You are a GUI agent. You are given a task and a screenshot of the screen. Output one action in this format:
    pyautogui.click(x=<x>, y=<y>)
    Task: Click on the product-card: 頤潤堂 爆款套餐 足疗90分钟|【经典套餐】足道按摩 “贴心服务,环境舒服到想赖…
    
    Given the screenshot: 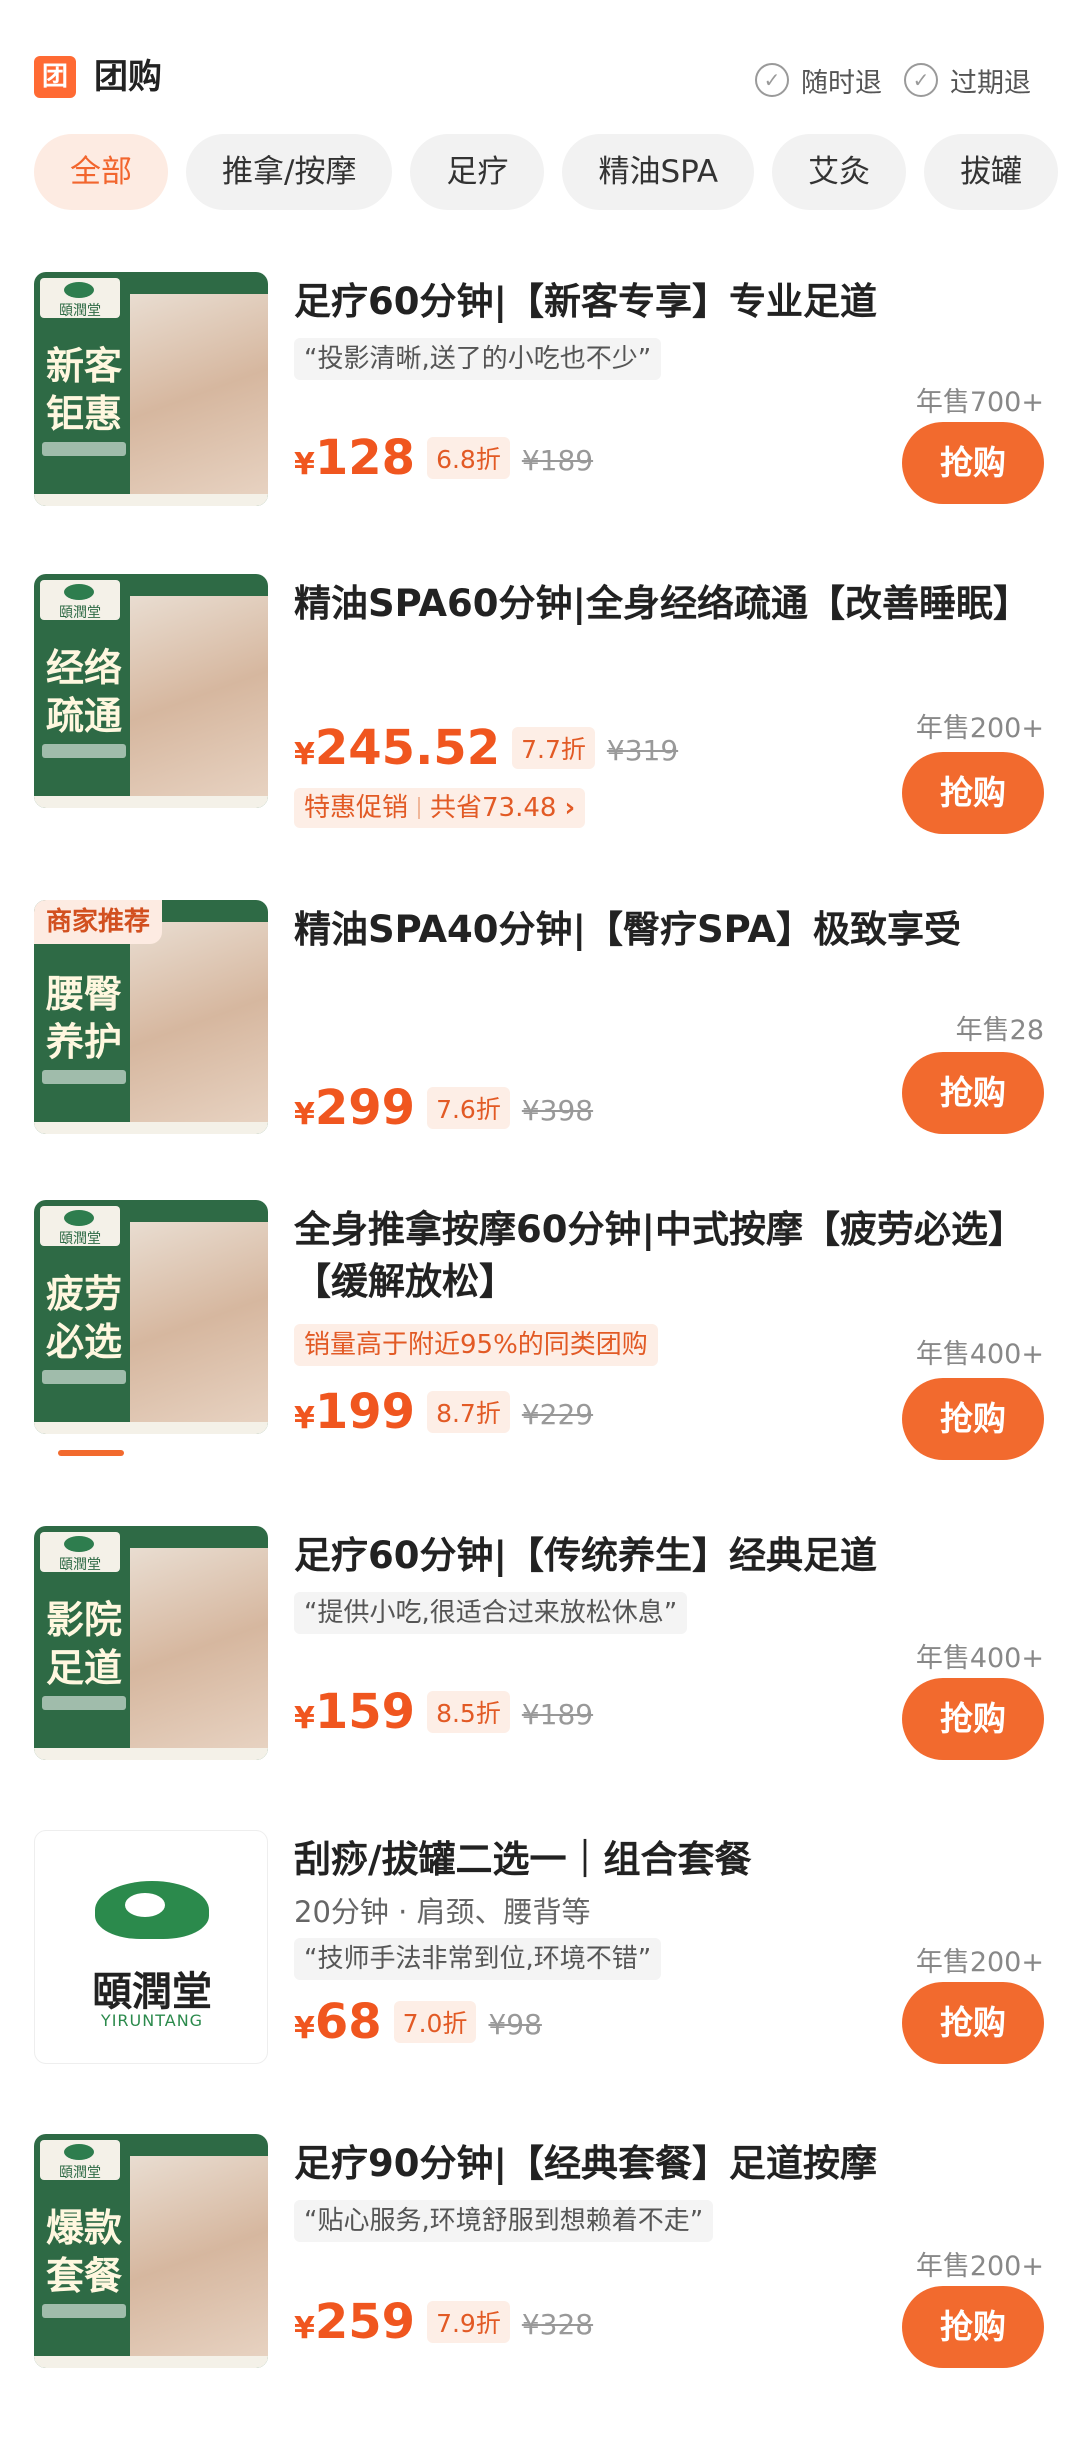 What is the action you would take?
    pyautogui.click(x=539, y=2254)
    